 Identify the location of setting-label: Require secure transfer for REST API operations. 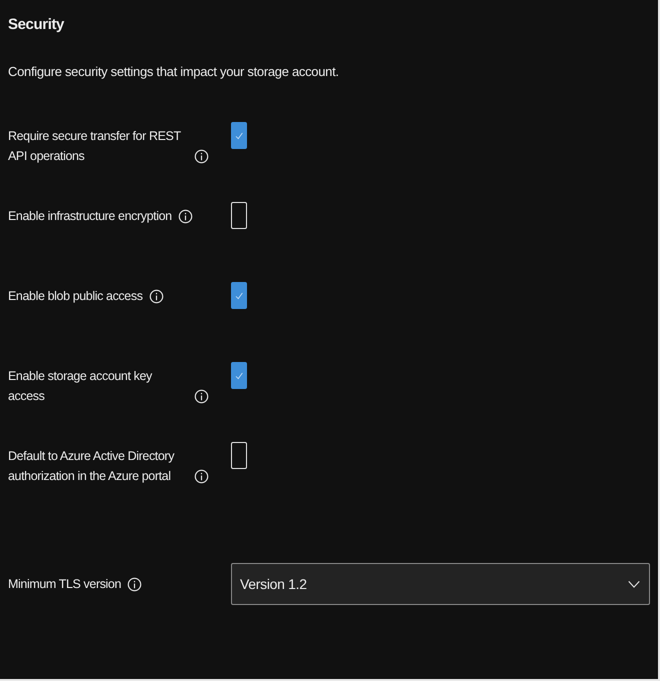
(95, 146).